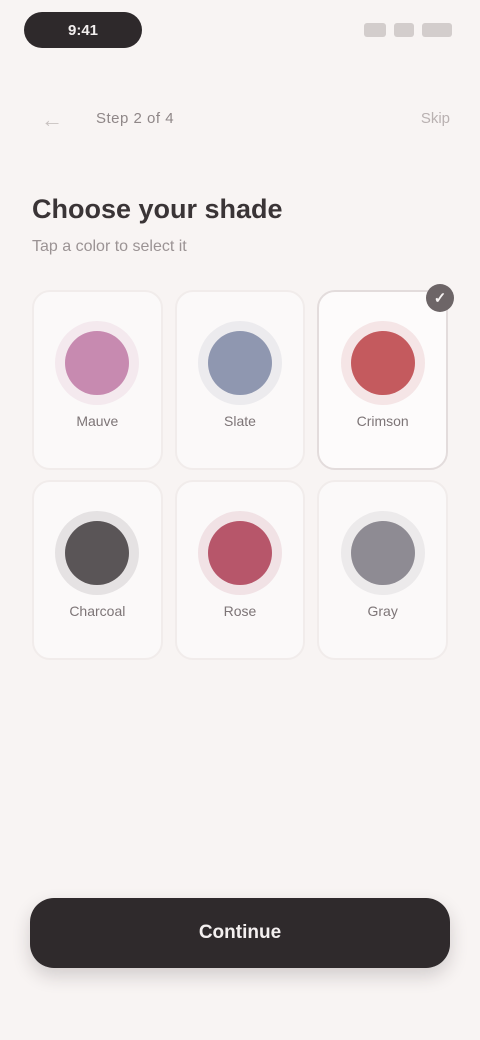 This screenshot has height=1040, width=480. I want to click on continue-button: Continue, so click(240, 933).